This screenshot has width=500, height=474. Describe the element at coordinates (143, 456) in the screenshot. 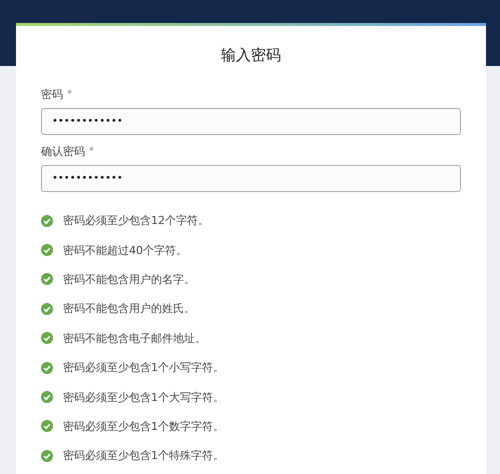

I see `rule-text: 密码必须至少包含1个特殊字符。` at that location.